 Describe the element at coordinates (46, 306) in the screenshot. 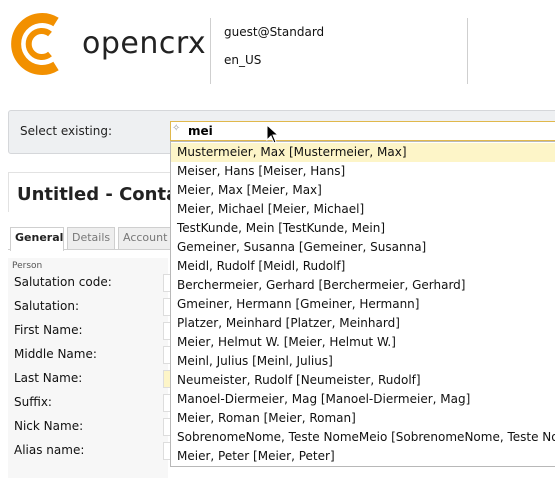

I see `salutation-label: Salutation:` at that location.